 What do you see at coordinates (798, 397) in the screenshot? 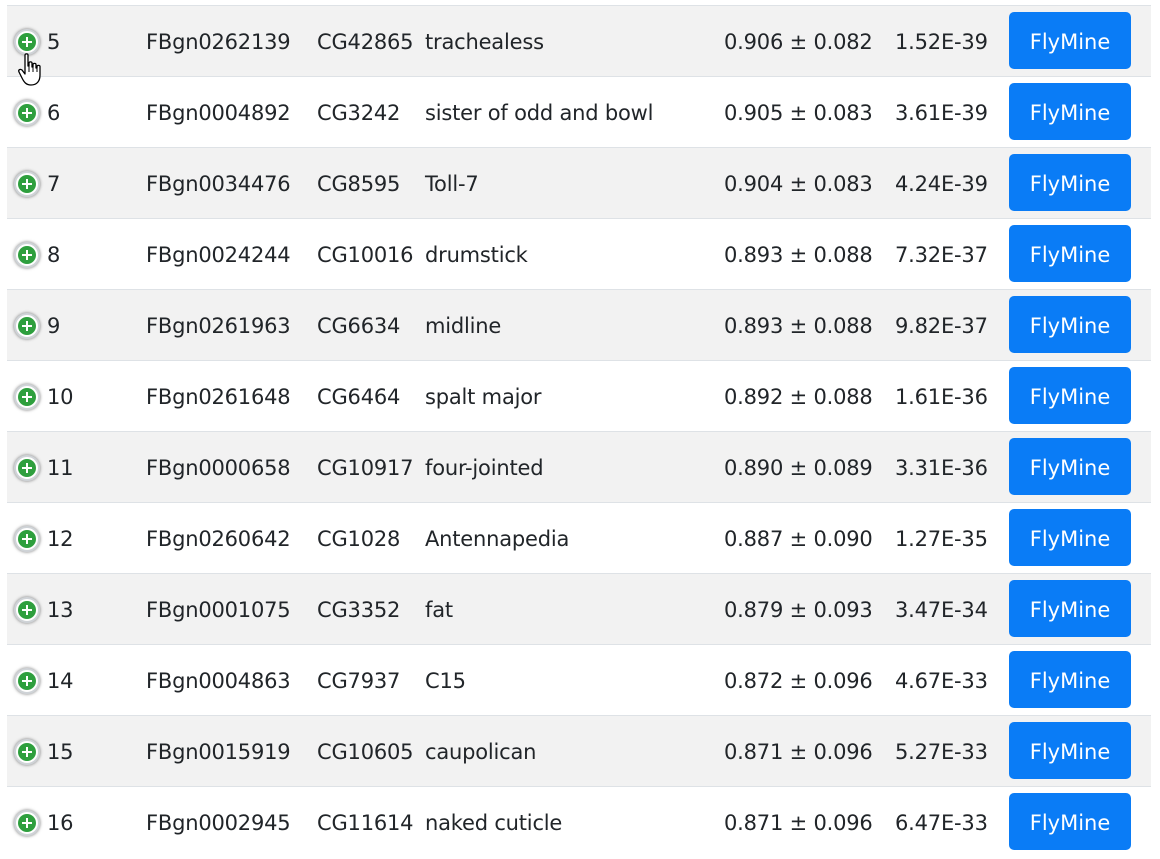
I see `score-value: 0.892 ± 0.088` at bounding box center [798, 397].